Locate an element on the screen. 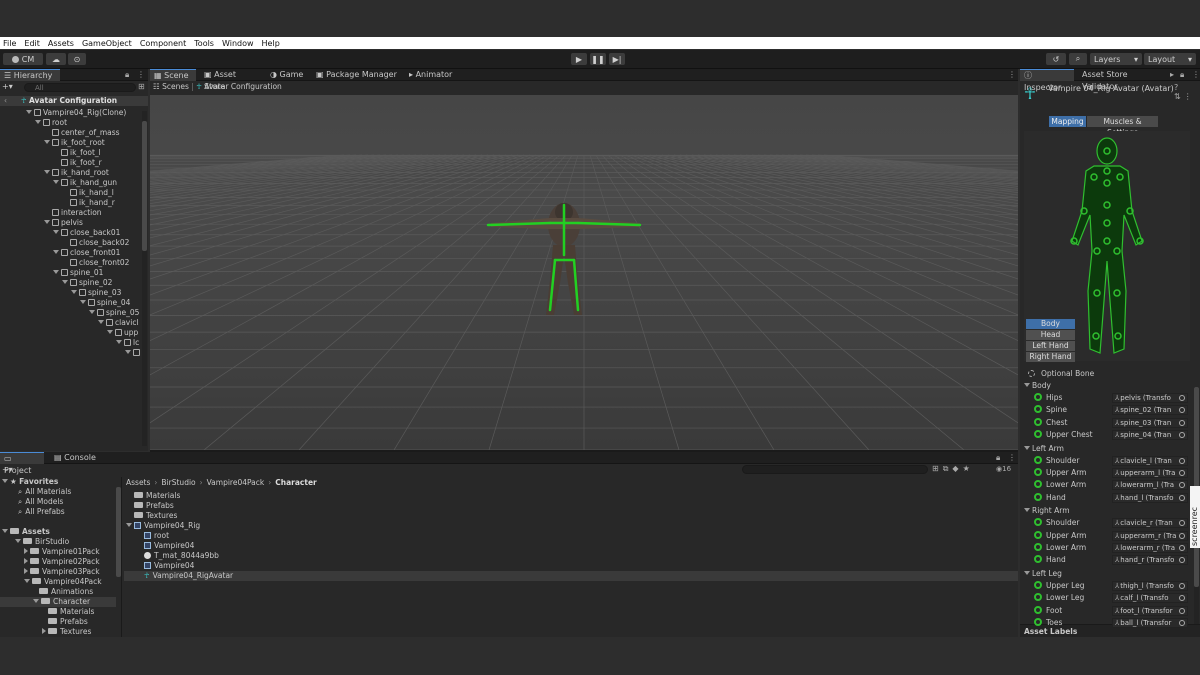  hierarchy-item: center_of_mass is located at coordinates (82, 133).